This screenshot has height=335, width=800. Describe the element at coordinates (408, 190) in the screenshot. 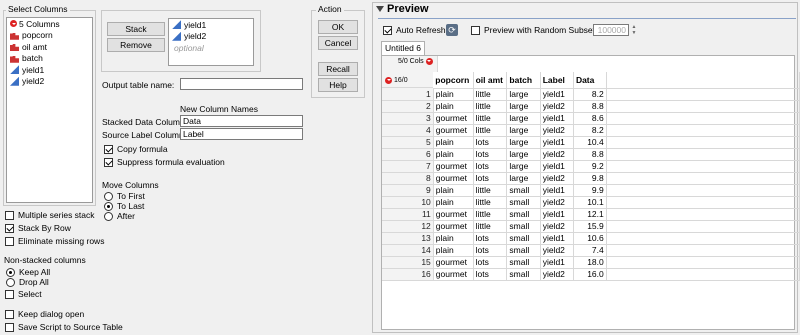

I see `row-number: 9` at that location.